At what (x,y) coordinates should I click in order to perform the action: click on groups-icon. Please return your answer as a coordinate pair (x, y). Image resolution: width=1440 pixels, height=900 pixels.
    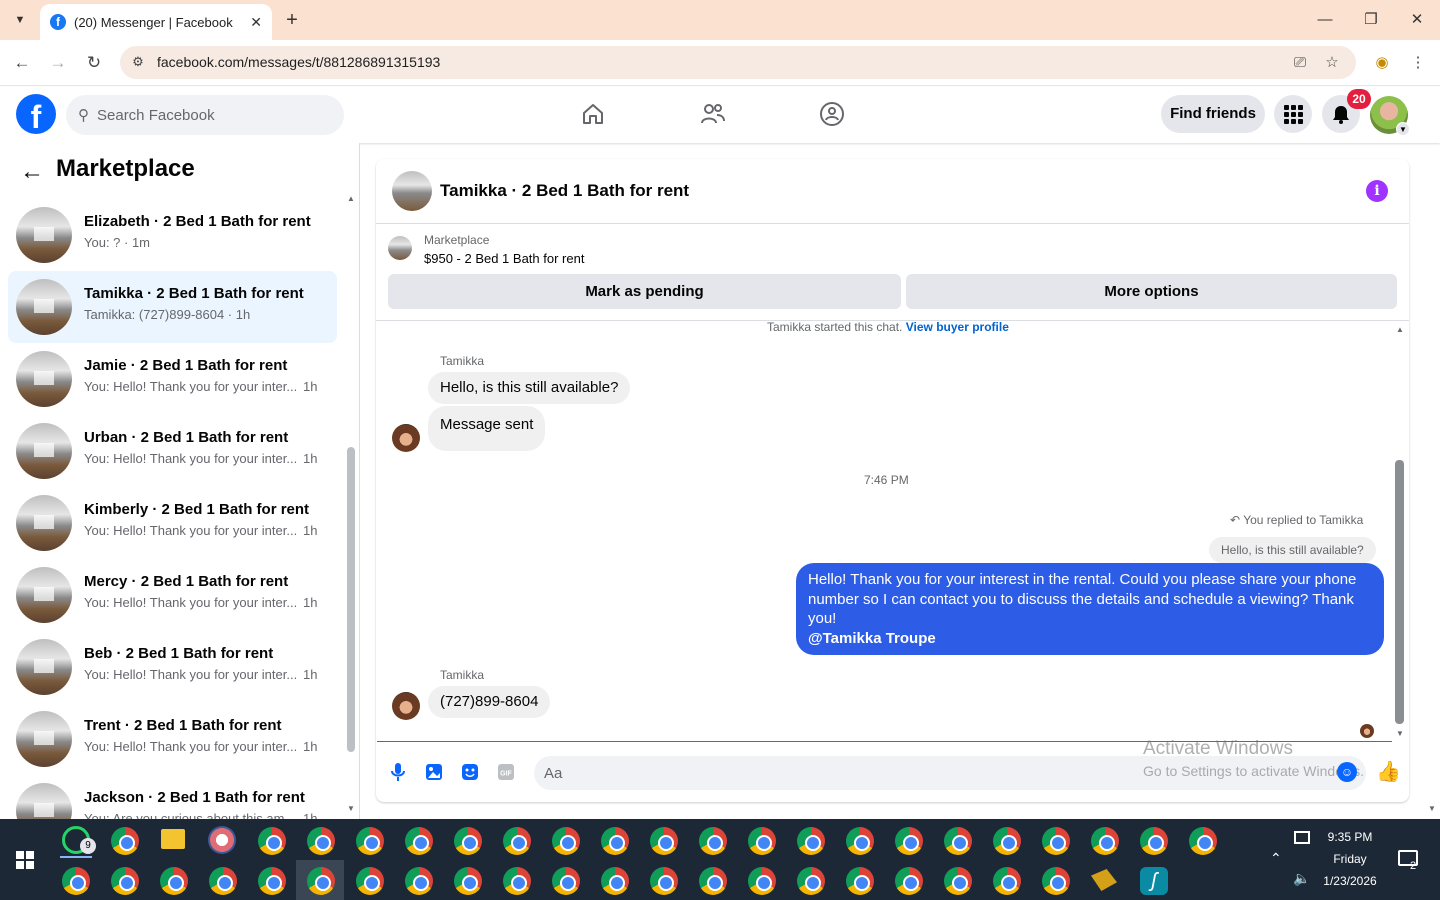
    Looking at the image, I should click on (832, 114).